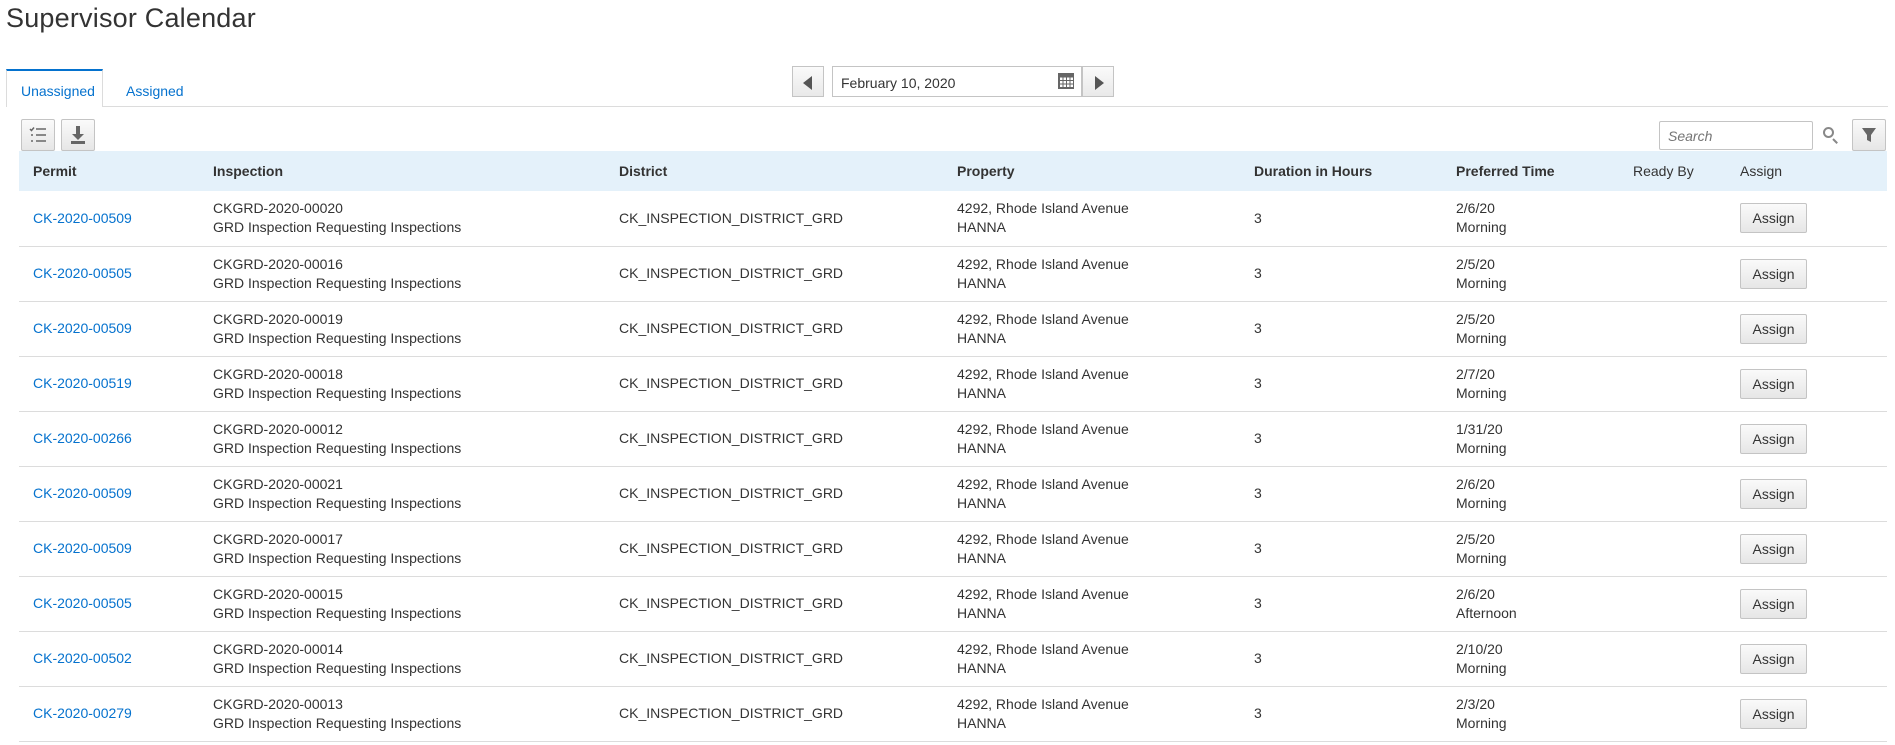 The width and height of the screenshot is (1895, 745). Describe the element at coordinates (1355, 171) in the screenshot. I see `col-header-duration: Duration in Hours` at that location.